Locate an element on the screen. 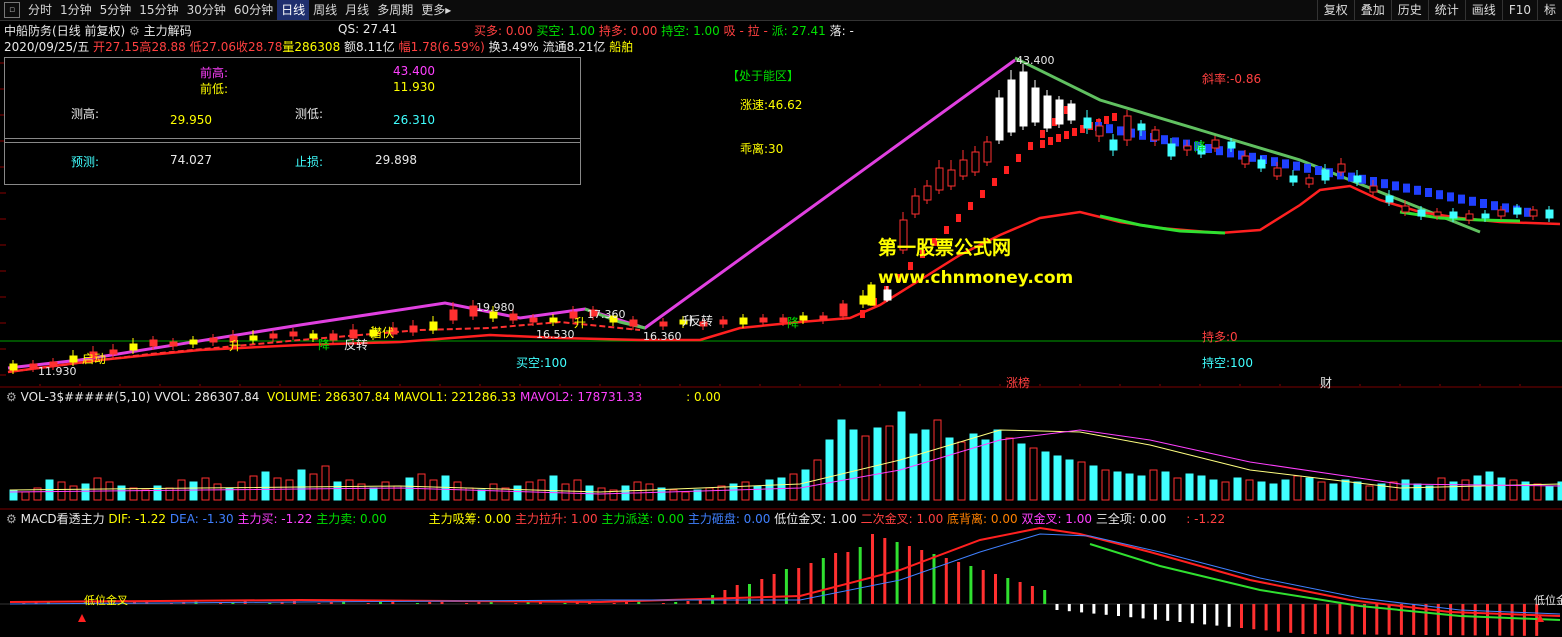  macd-tag-left: 低位金叉 is located at coordinates (106, 600).